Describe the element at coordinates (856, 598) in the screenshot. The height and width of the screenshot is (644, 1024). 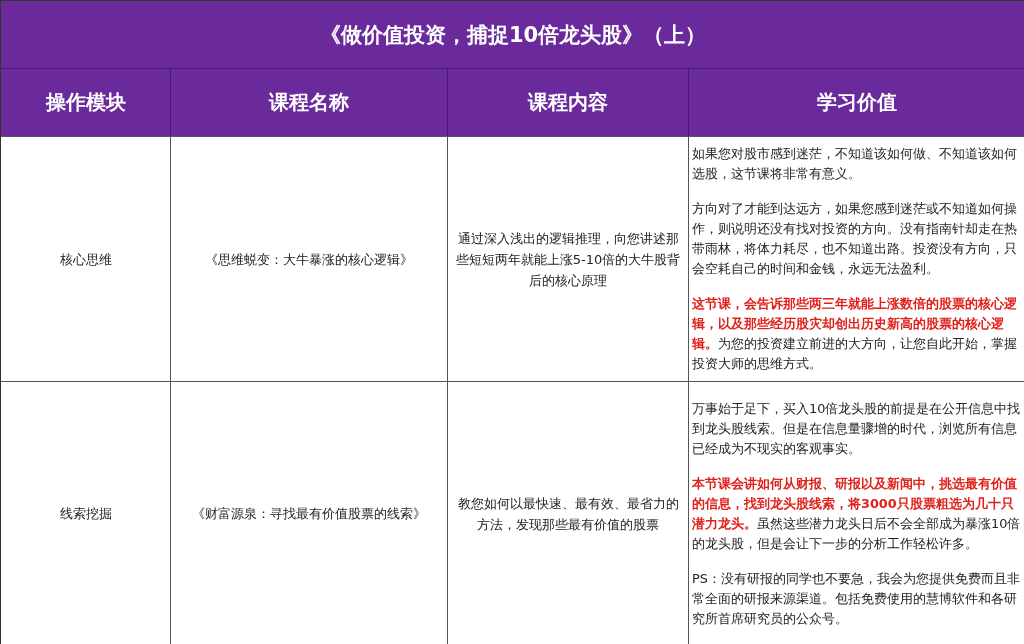
I see `paragraph: PS：没有研报的同学也不要急，我会为您提供免费而且非常全面的研报来源渠道。包括免费使用的慧博软件和各研究所首席研究员的公众号。` at that location.